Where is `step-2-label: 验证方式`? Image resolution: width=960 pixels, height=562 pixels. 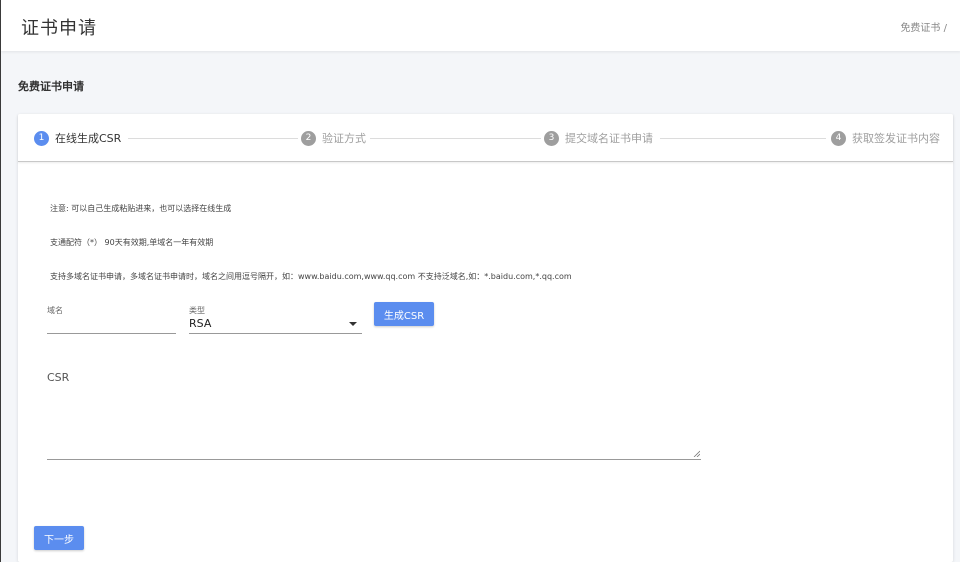 step-2-label: 验证方式 is located at coordinates (344, 138).